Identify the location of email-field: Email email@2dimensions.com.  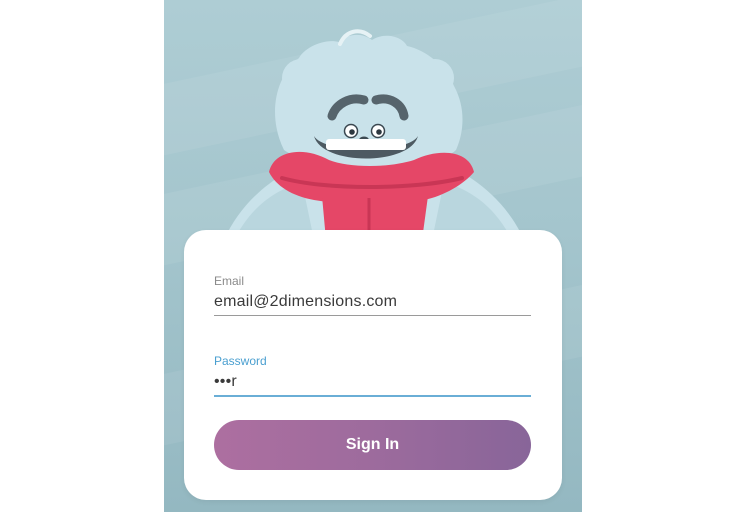
(372, 295).